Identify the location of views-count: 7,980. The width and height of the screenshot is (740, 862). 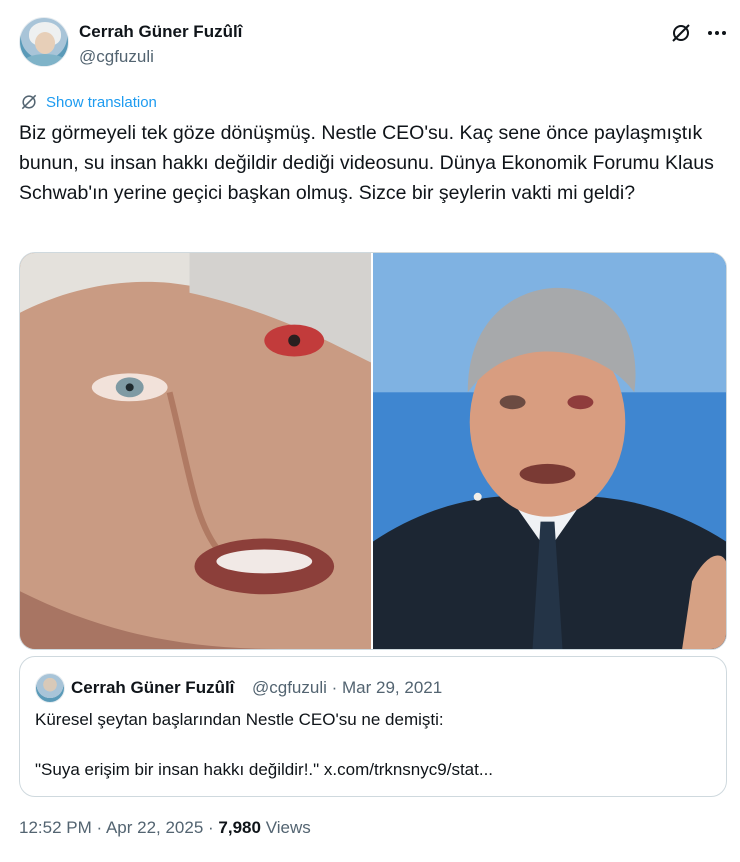
(239, 827).